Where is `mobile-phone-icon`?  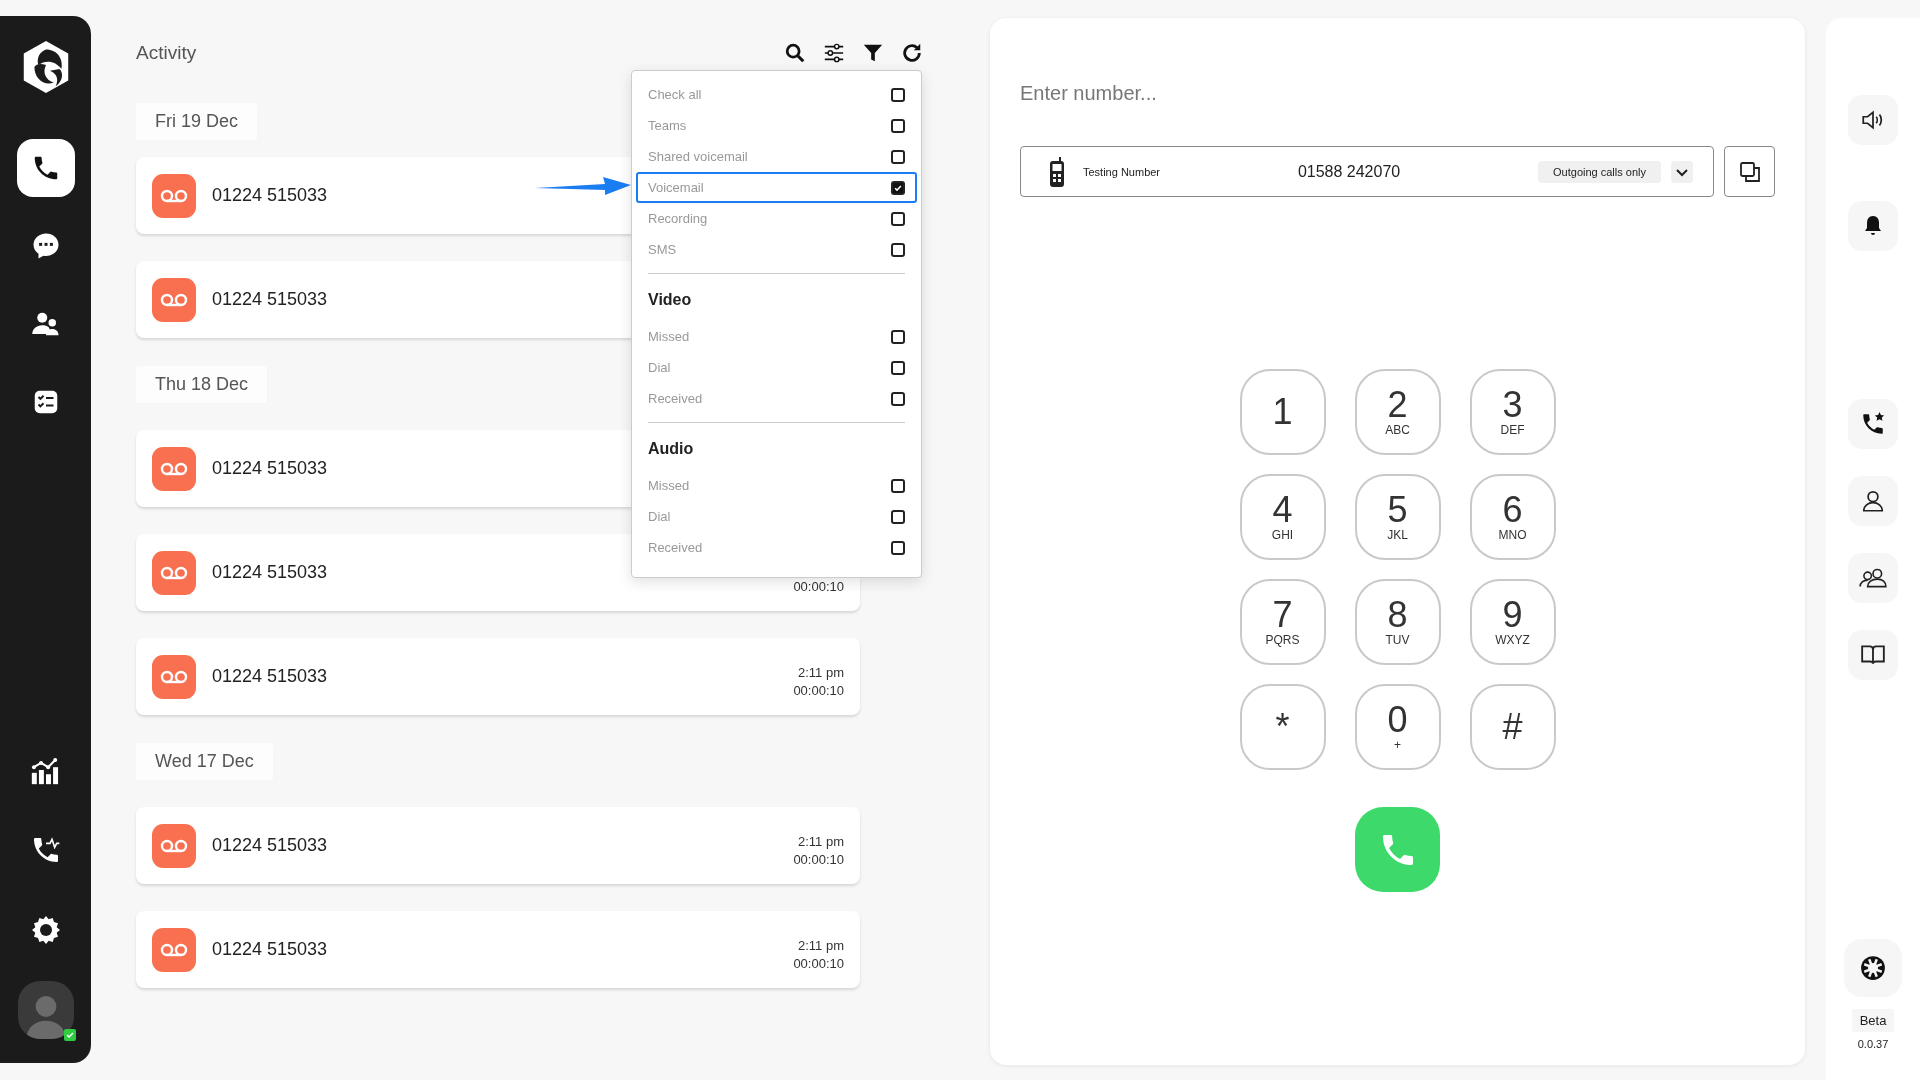
mobile-phone-icon is located at coordinates (1057, 171).